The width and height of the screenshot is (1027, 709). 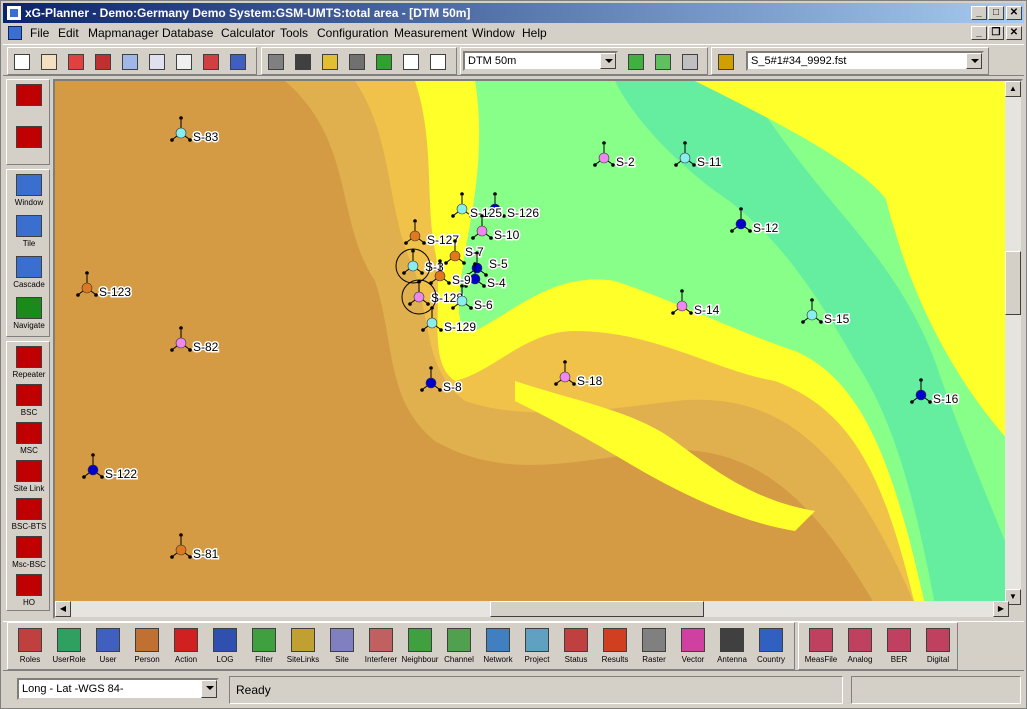 I want to click on scroll-left-icon: ◀, so click(x=63, y=609).